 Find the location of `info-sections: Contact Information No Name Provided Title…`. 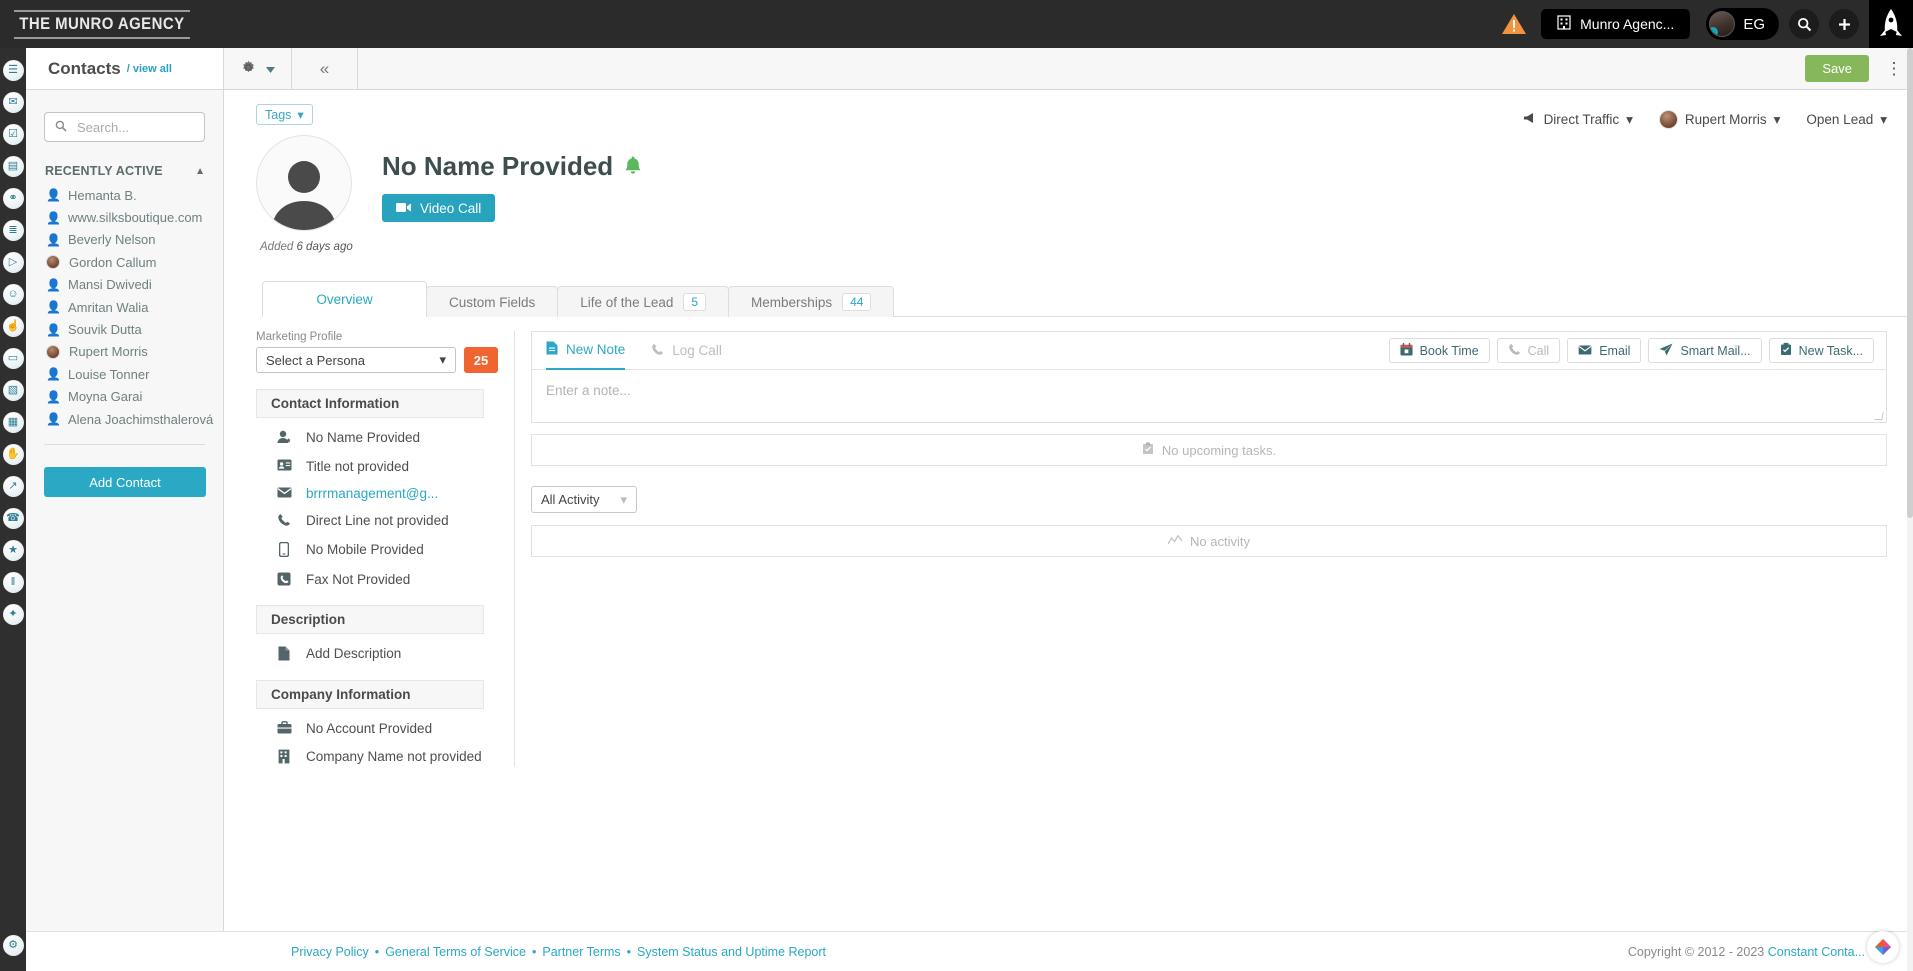

info-sections: Contact Information No Name Provided Title… is located at coordinates (385, 578).